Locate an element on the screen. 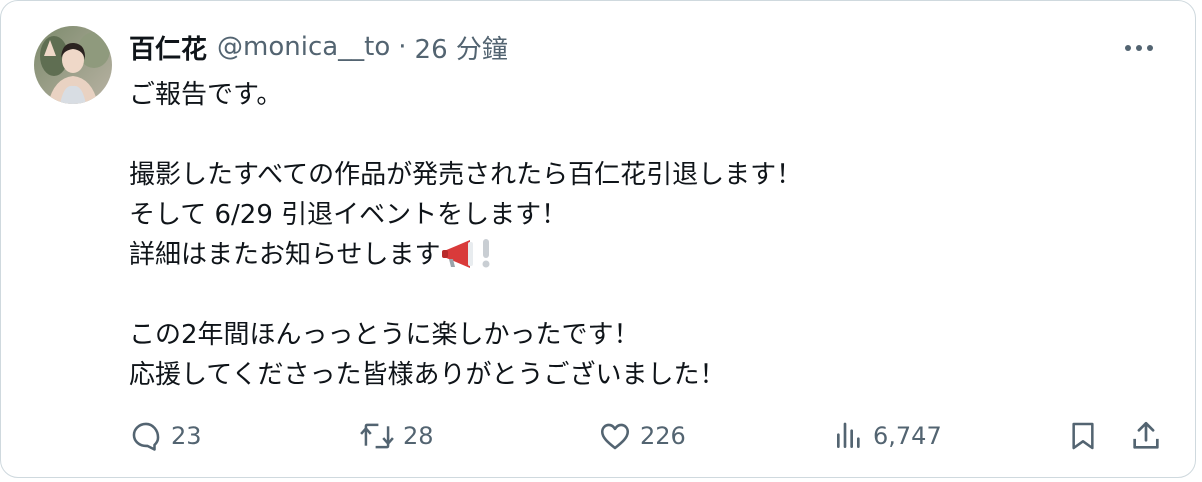  avatar-photo is located at coordinates (73, 65).